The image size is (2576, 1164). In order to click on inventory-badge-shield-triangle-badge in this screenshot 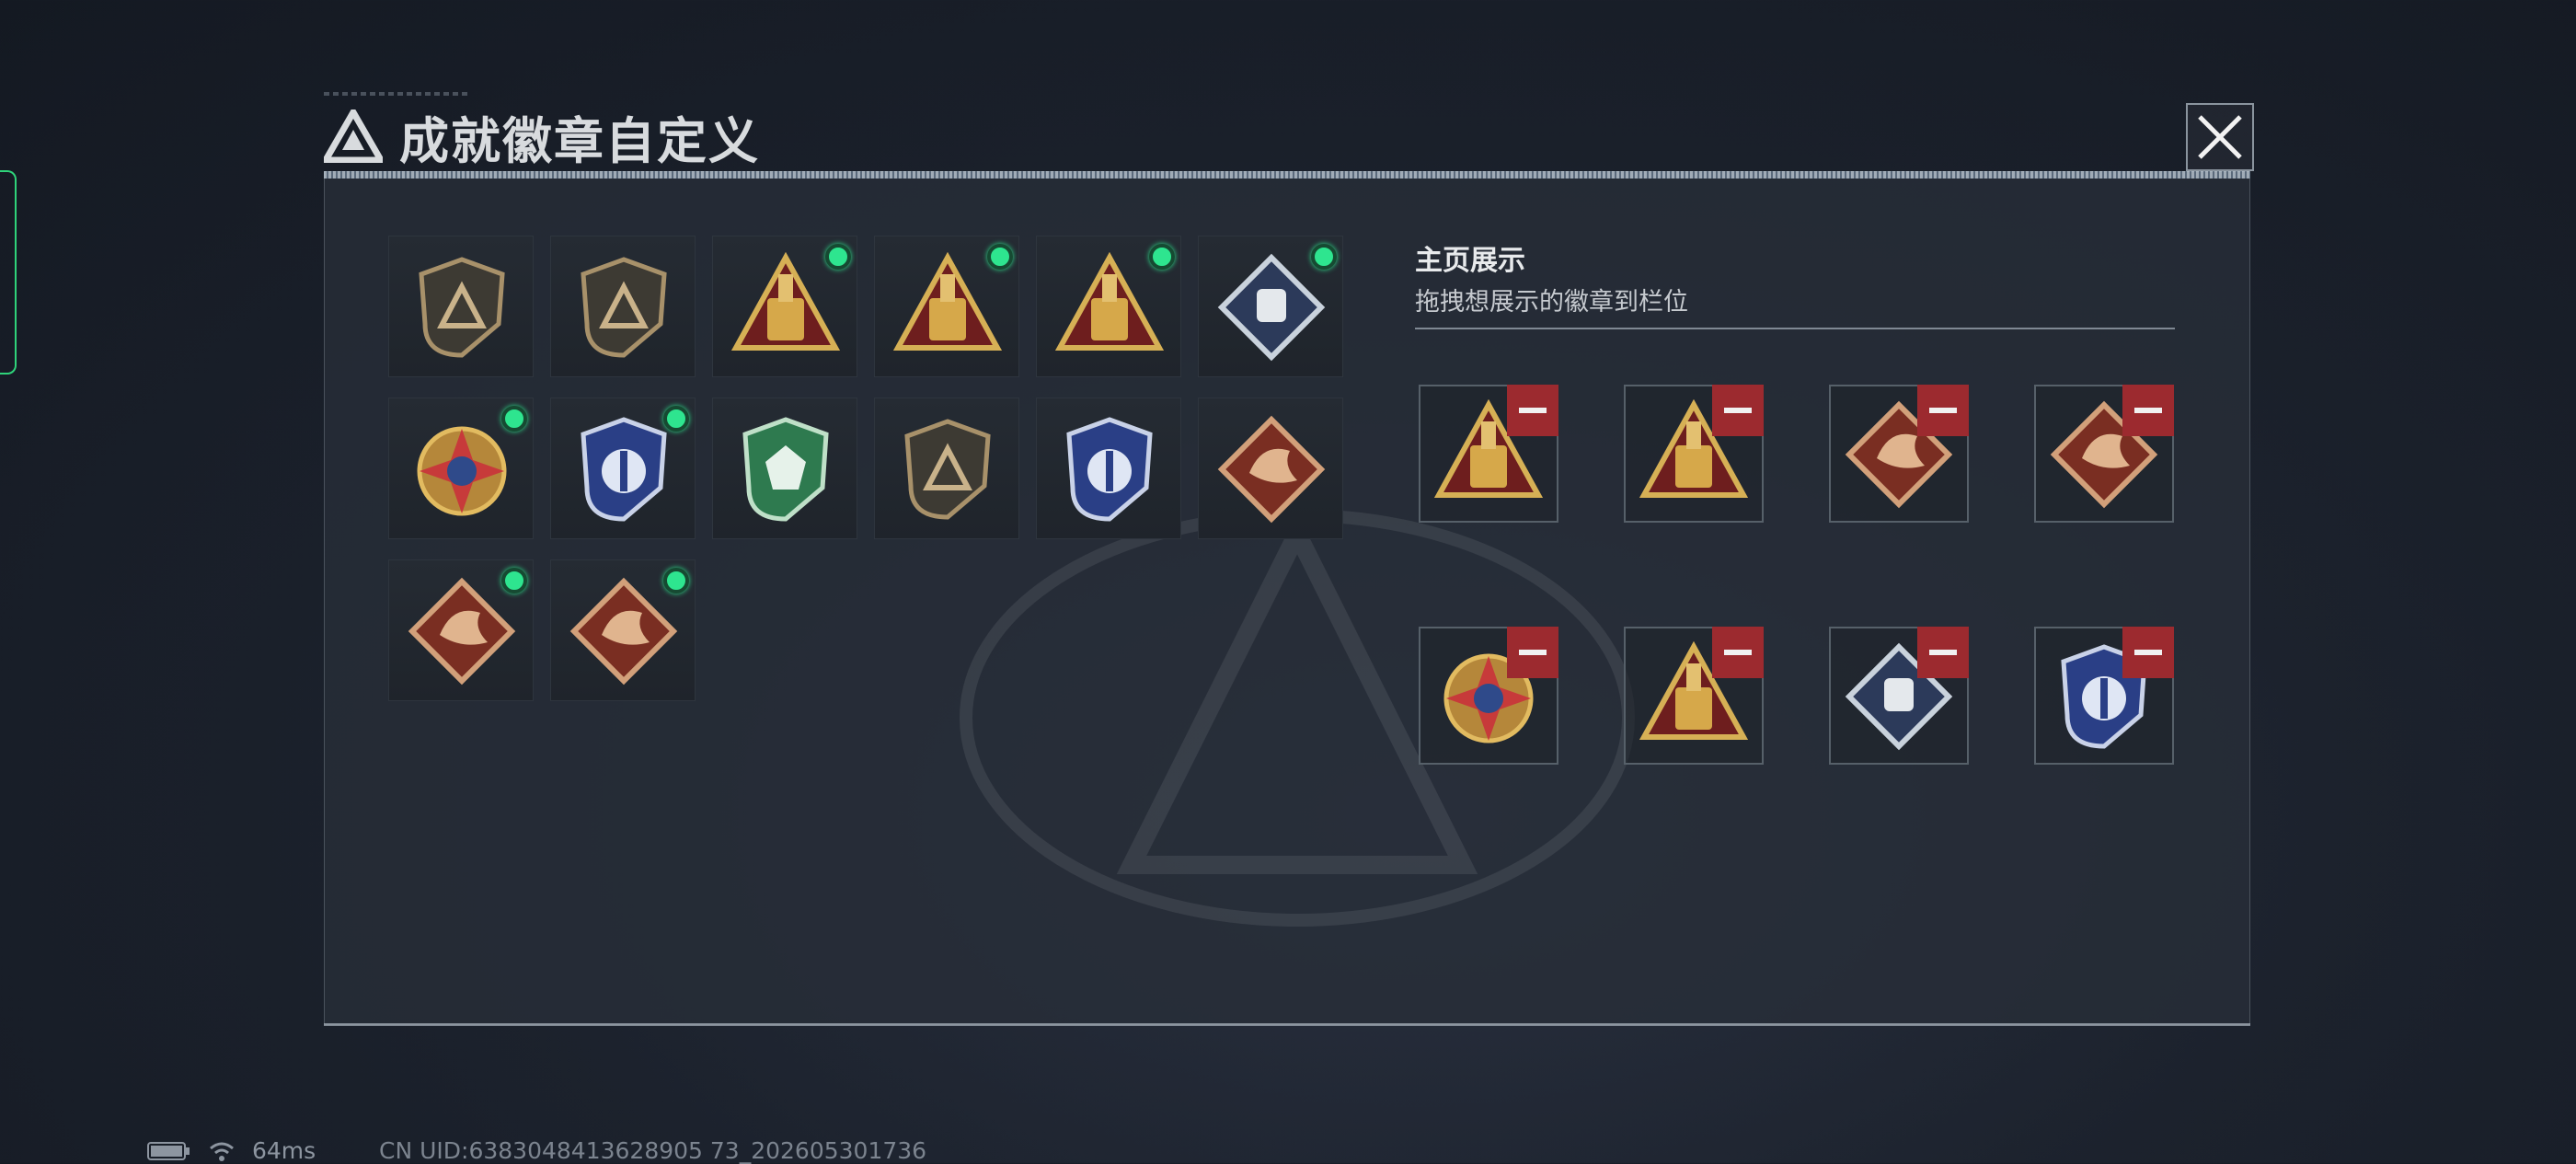, I will do `click(461, 306)`.